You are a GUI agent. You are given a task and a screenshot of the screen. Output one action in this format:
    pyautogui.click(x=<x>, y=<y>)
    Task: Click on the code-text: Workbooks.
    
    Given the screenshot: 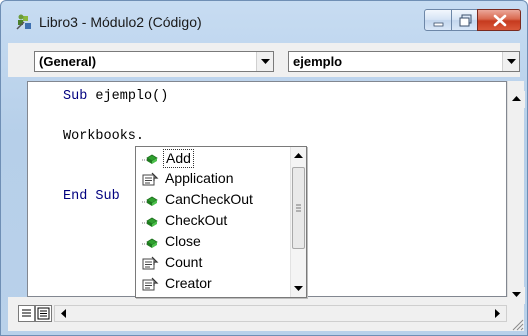 What is the action you would take?
    pyautogui.click(x=104, y=136)
    